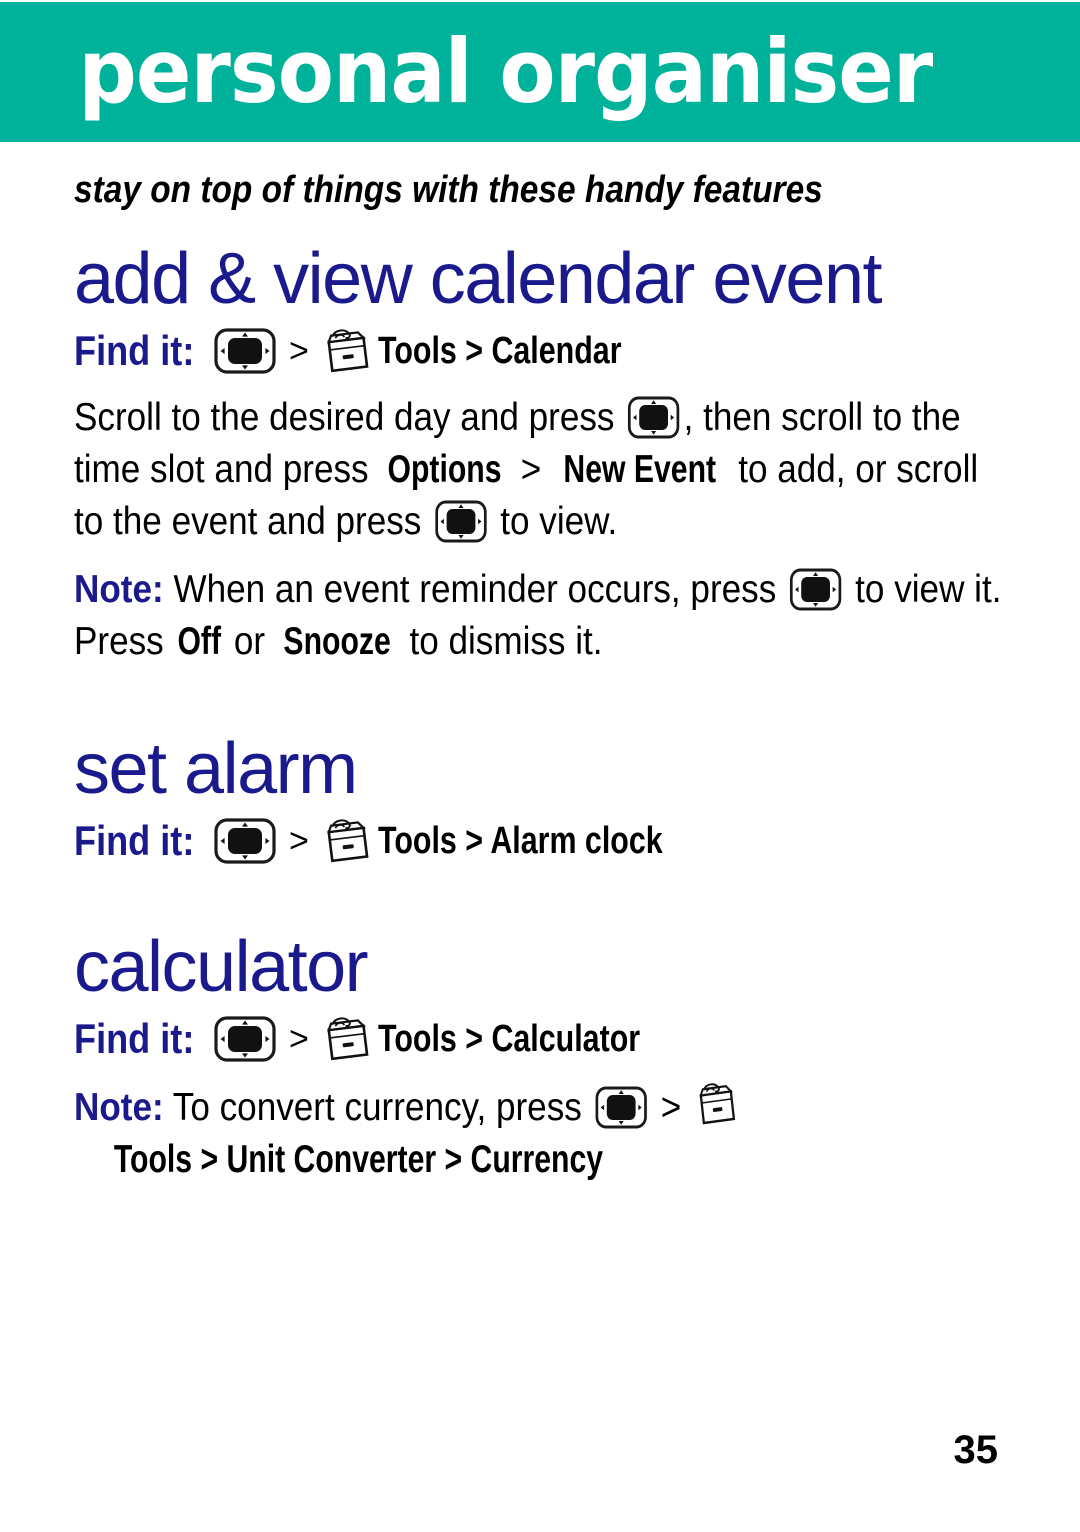 The image size is (1080, 1532). I want to click on ui-path-unit-converter: Tools > Unit Converter > Currency, so click(358, 1159).